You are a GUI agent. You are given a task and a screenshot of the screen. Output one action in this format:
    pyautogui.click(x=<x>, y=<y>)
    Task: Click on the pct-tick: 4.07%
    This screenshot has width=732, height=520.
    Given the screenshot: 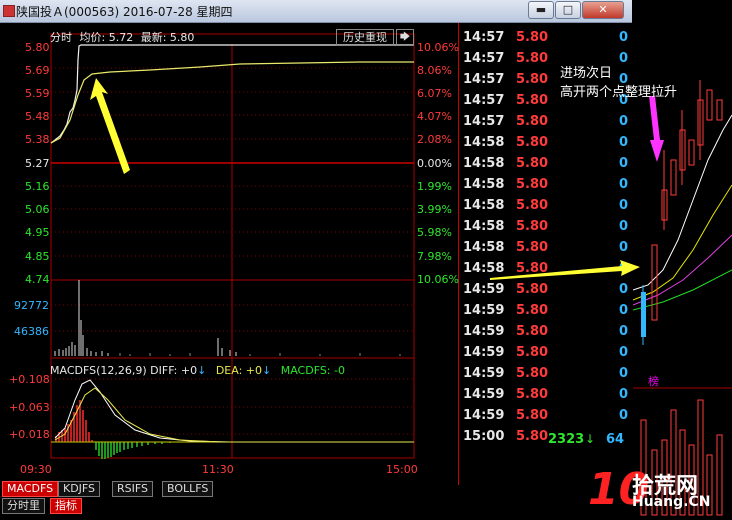 What is the action you would take?
    pyautogui.click(x=434, y=116)
    